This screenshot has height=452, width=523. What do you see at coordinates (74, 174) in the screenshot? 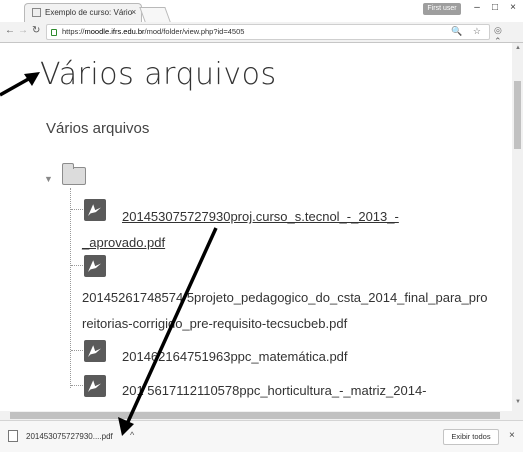
I see `folder-icon` at bounding box center [74, 174].